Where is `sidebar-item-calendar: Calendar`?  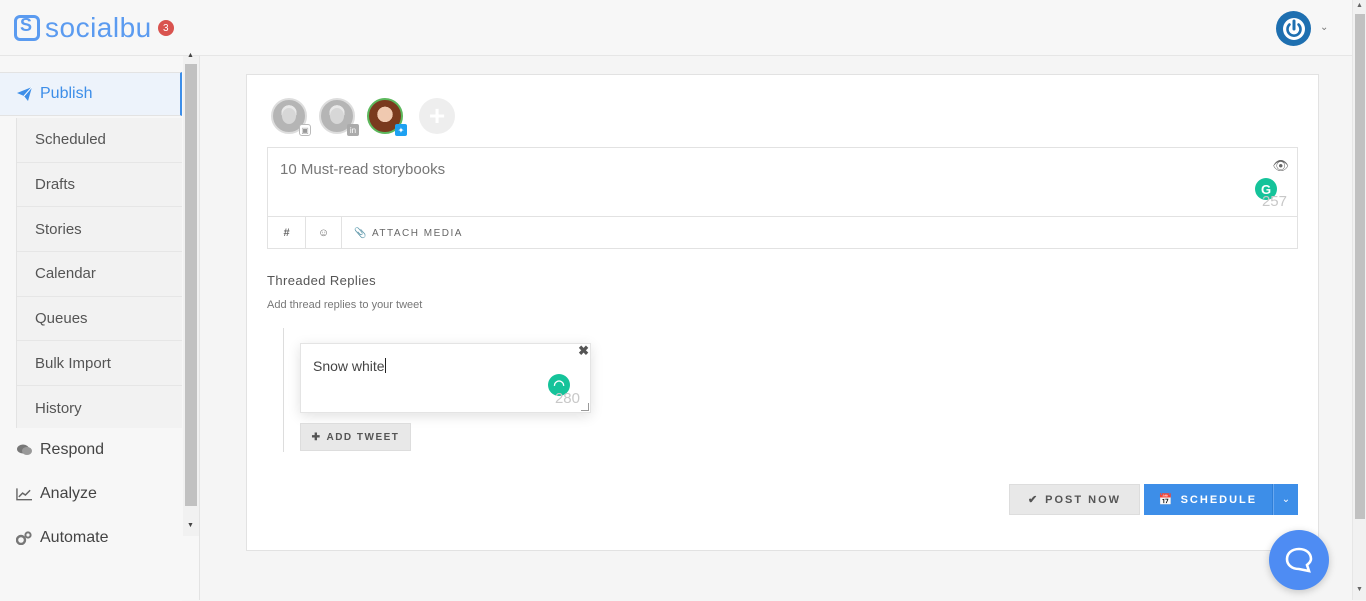 sidebar-item-calendar: Calendar is located at coordinates (99, 274).